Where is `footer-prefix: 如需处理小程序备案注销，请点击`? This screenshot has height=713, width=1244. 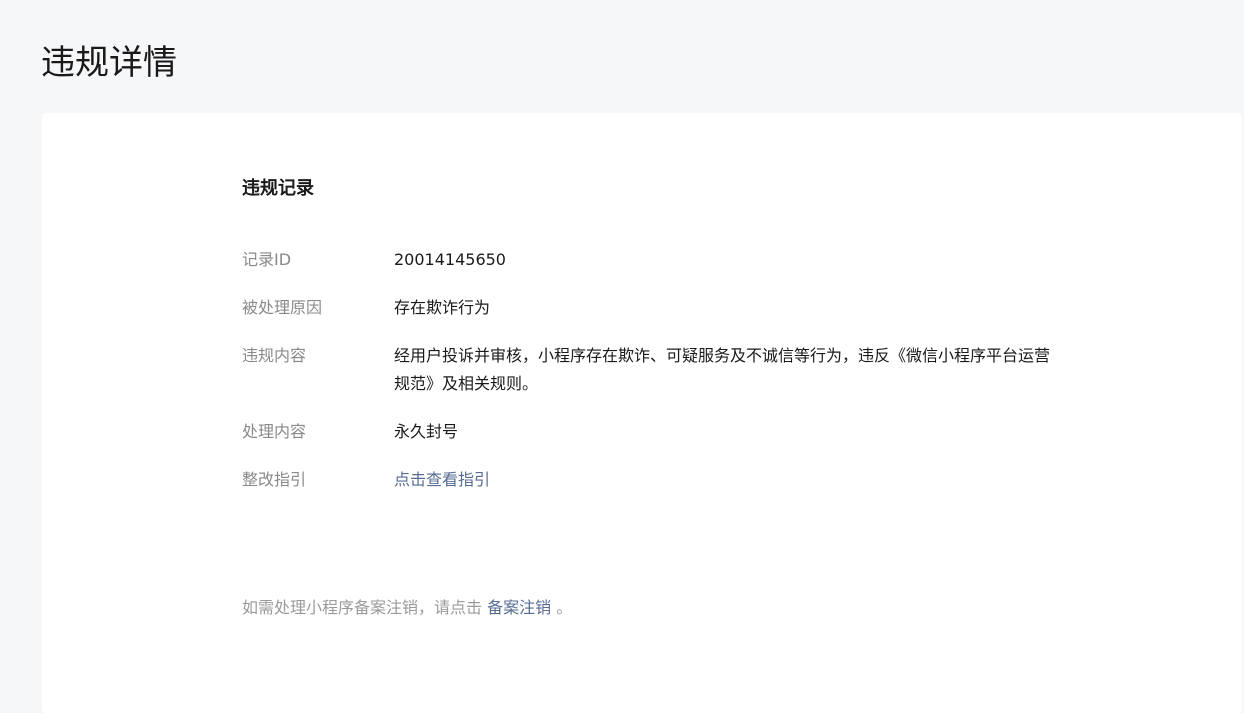
footer-prefix: 如需处理小程序备案注销，请点击 is located at coordinates (362, 607).